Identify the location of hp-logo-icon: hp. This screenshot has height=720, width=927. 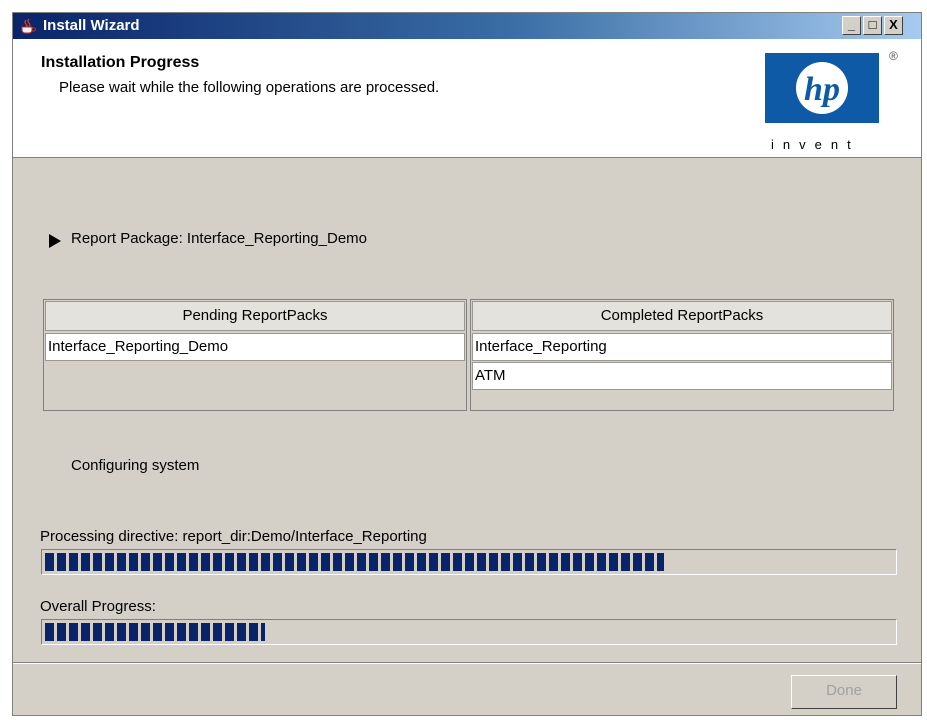
(822, 88).